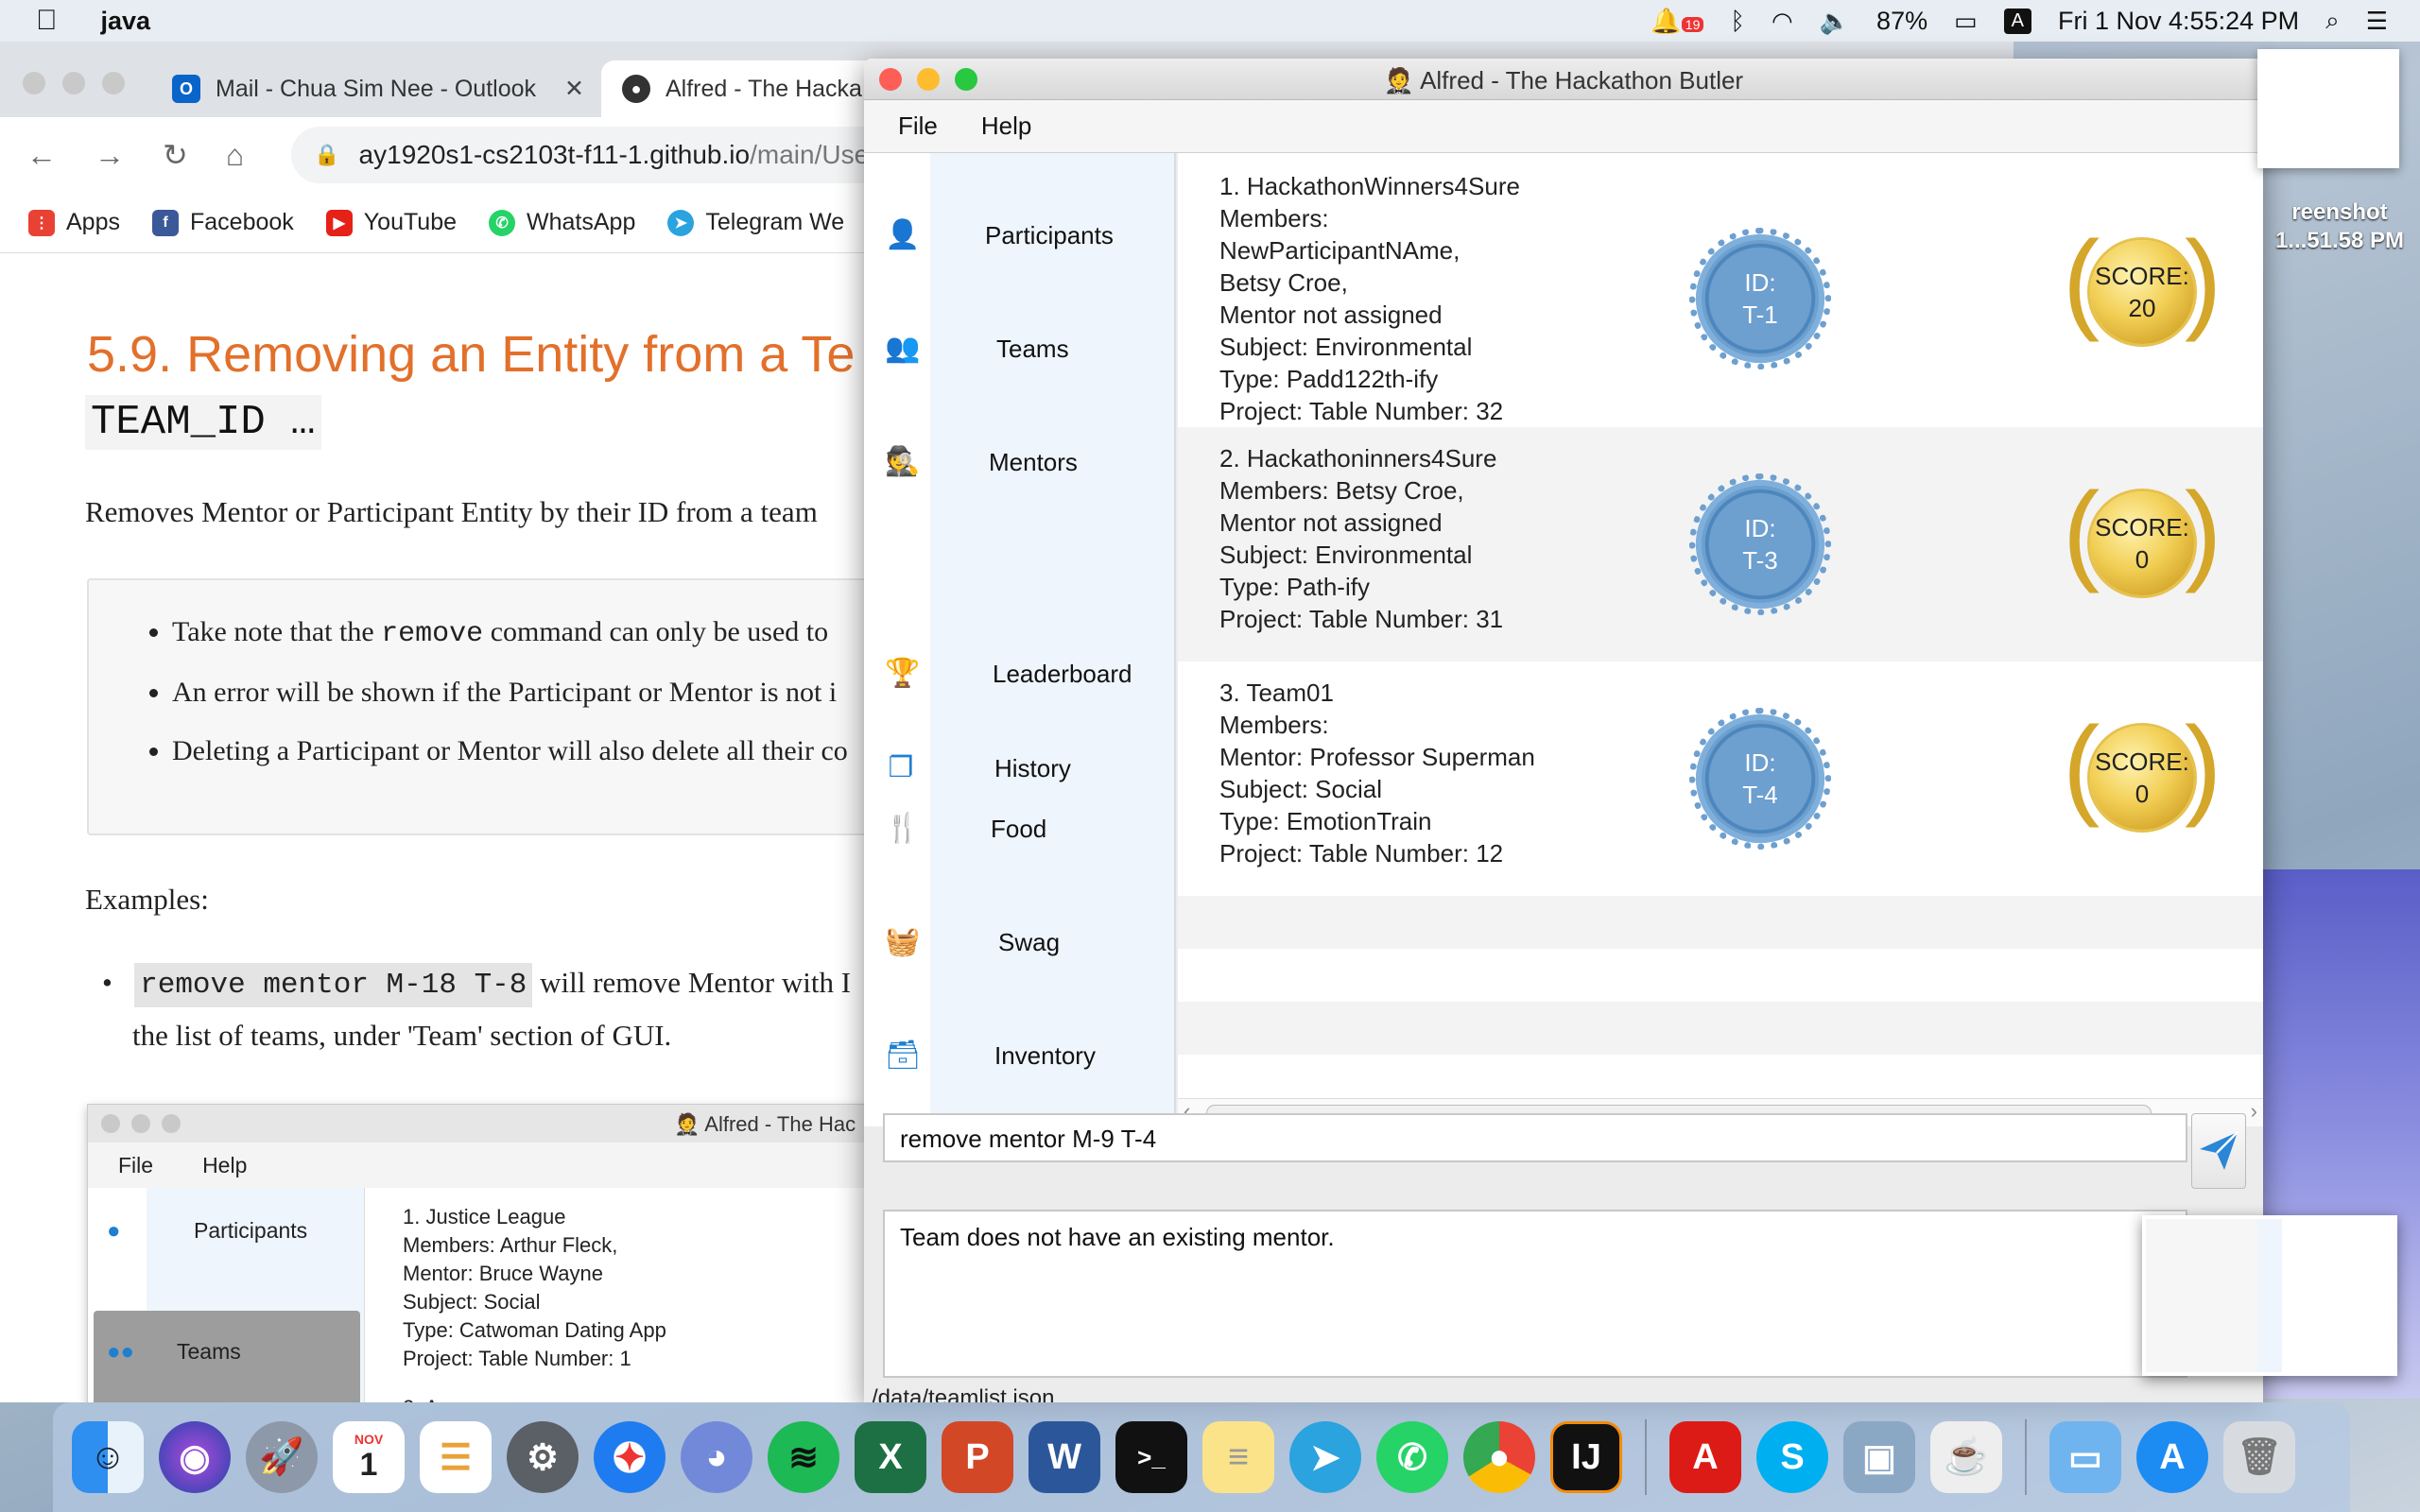 The image size is (2420, 1512). What do you see at coordinates (1020, 767) in the screenshot?
I see `nav-history: ❐ History` at bounding box center [1020, 767].